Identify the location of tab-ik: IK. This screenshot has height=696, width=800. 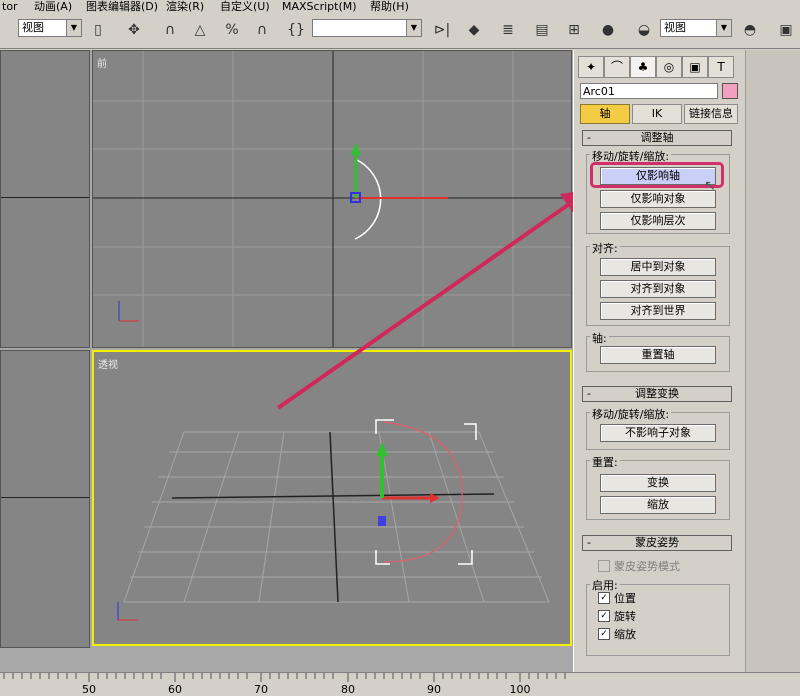
(657, 114).